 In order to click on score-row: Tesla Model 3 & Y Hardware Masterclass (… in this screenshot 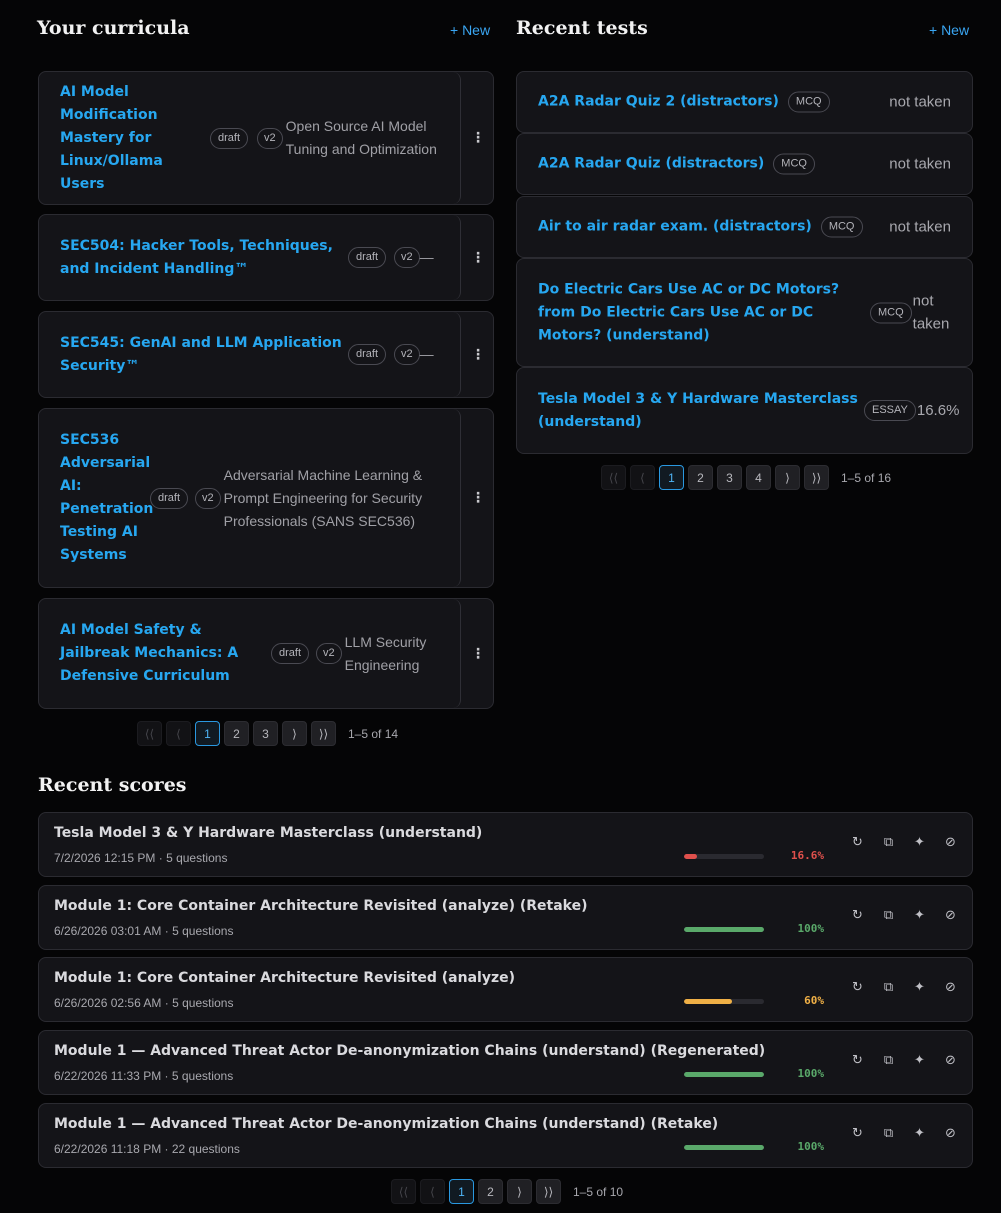, I will do `click(505, 844)`.